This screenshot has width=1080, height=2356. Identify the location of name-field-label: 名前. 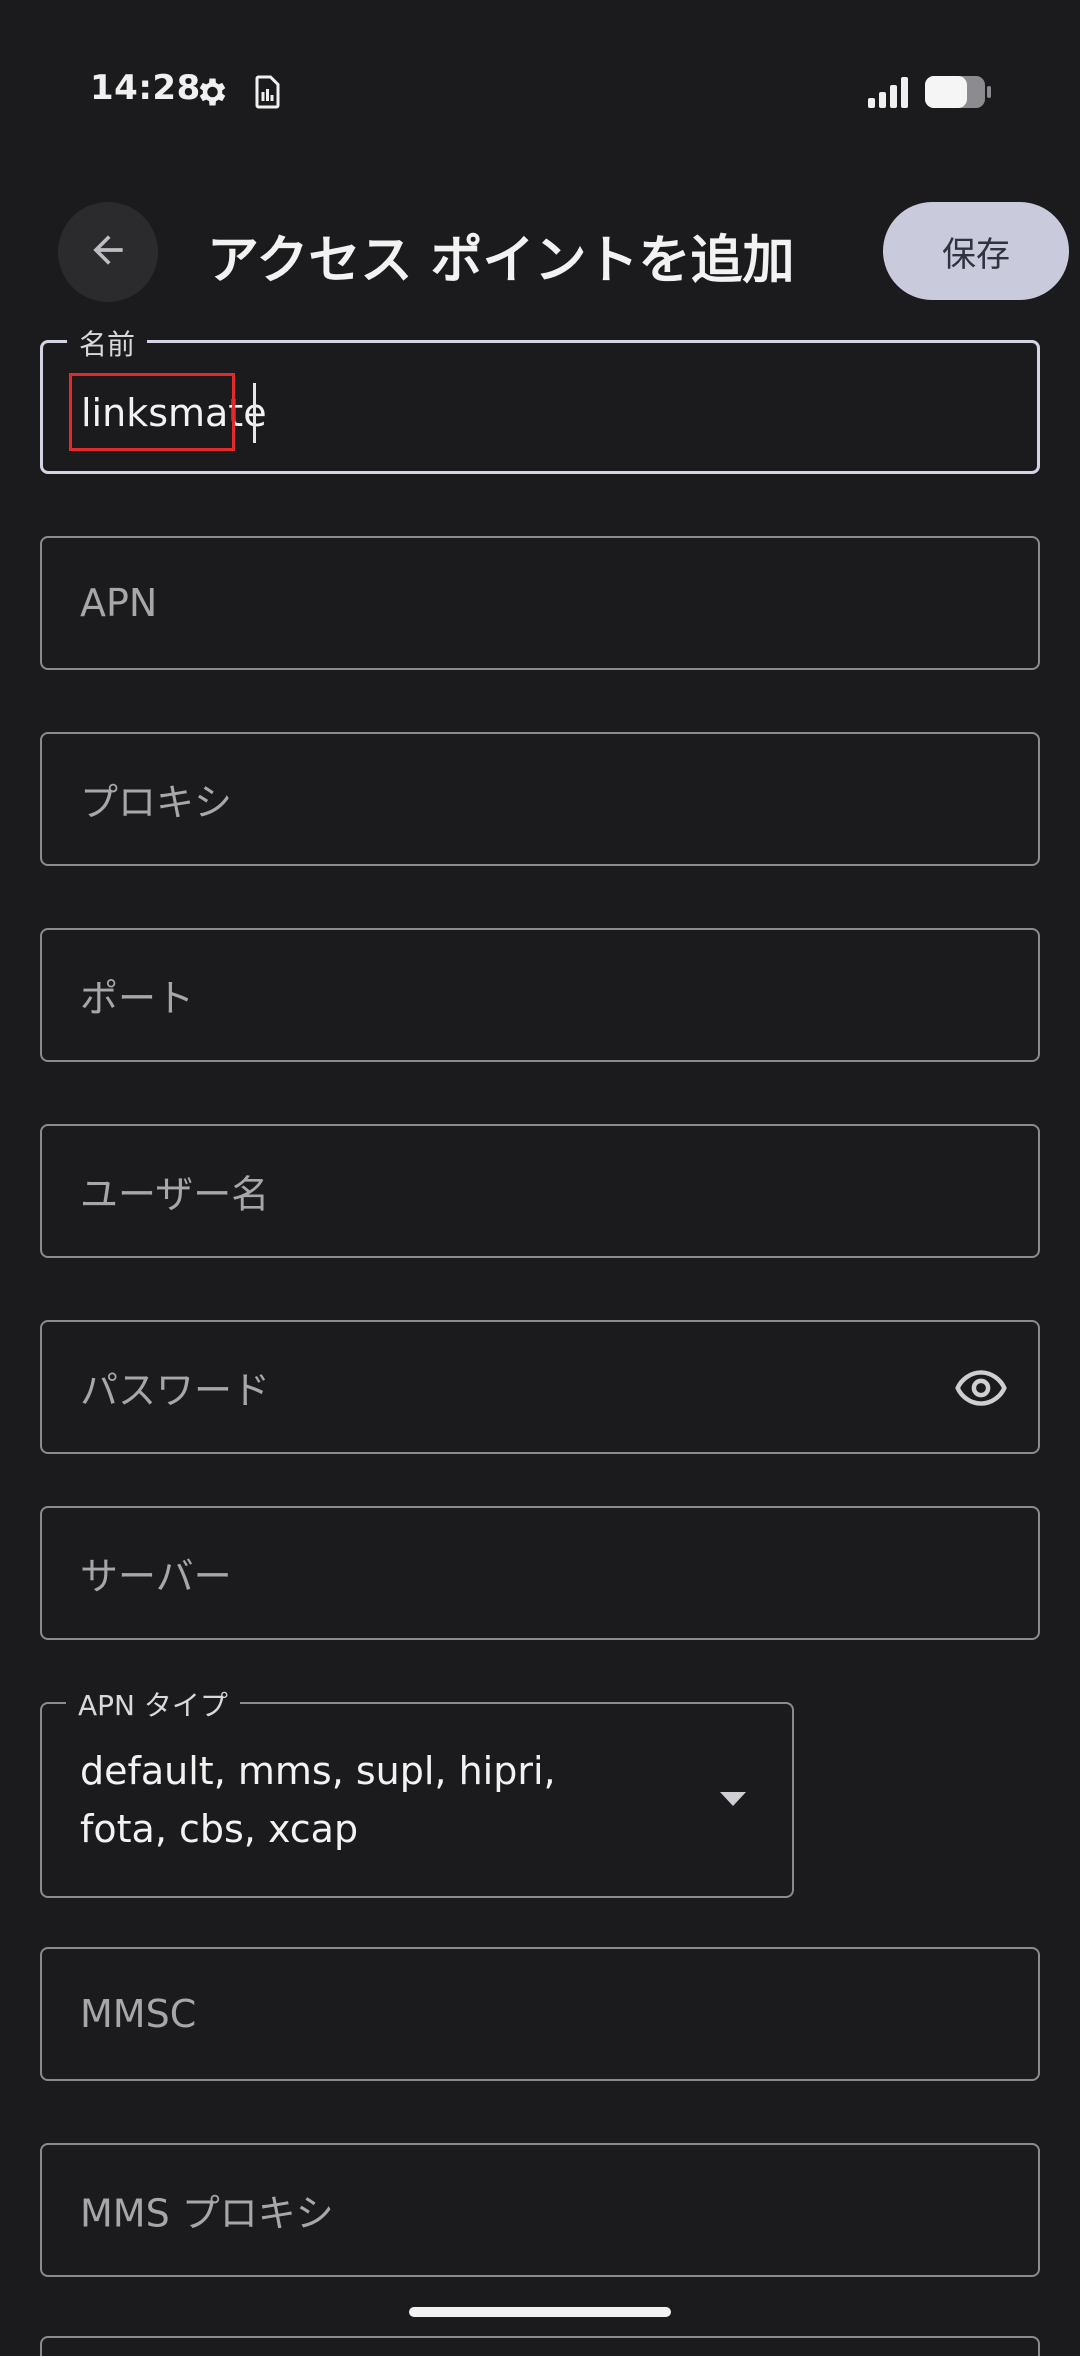
(107, 343).